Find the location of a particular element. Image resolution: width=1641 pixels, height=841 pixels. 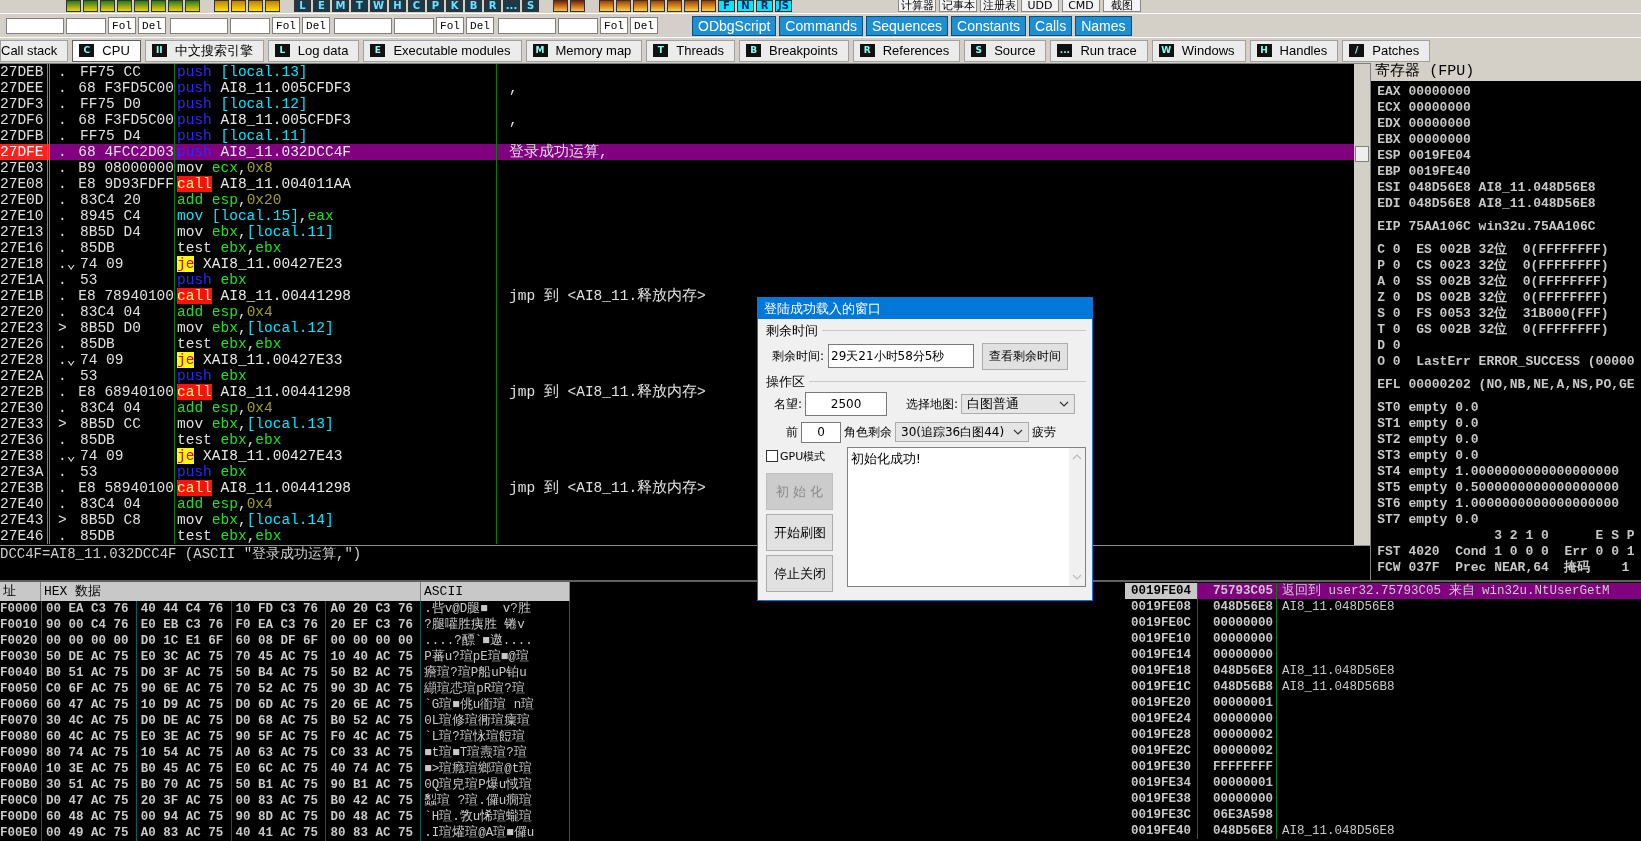

map-dropdown: 白图普通 is located at coordinates (1018, 404).